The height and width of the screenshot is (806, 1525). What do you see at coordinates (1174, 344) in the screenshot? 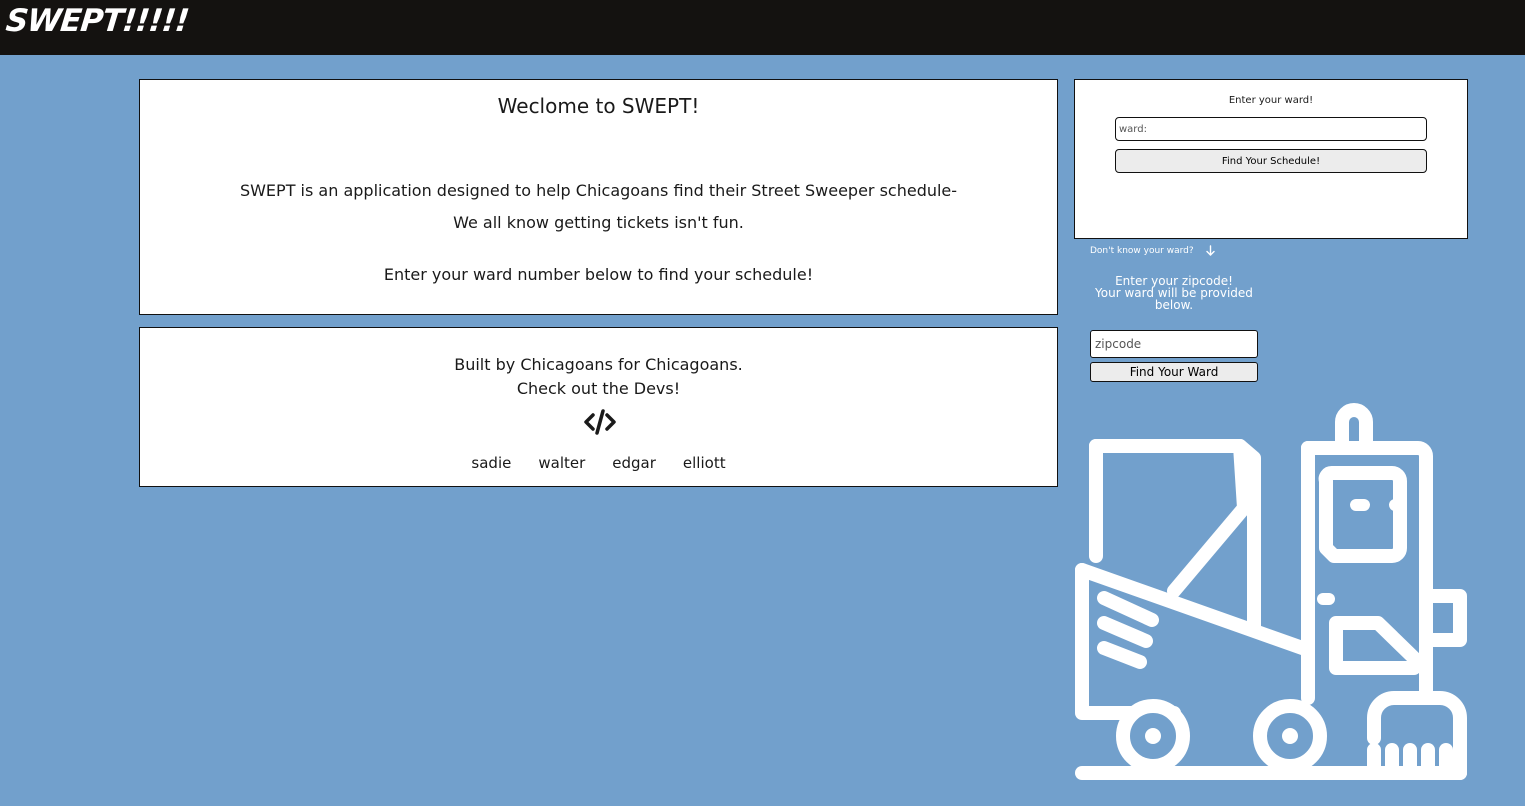
I see `zipcode-input` at bounding box center [1174, 344].